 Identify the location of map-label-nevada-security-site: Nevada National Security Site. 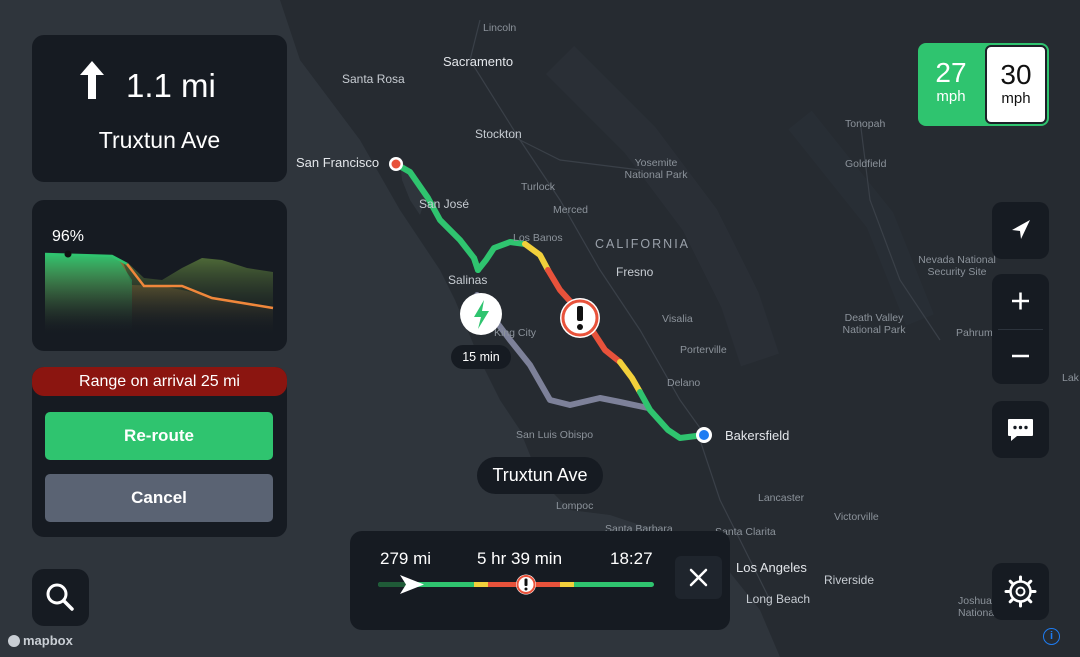
(957, 266).